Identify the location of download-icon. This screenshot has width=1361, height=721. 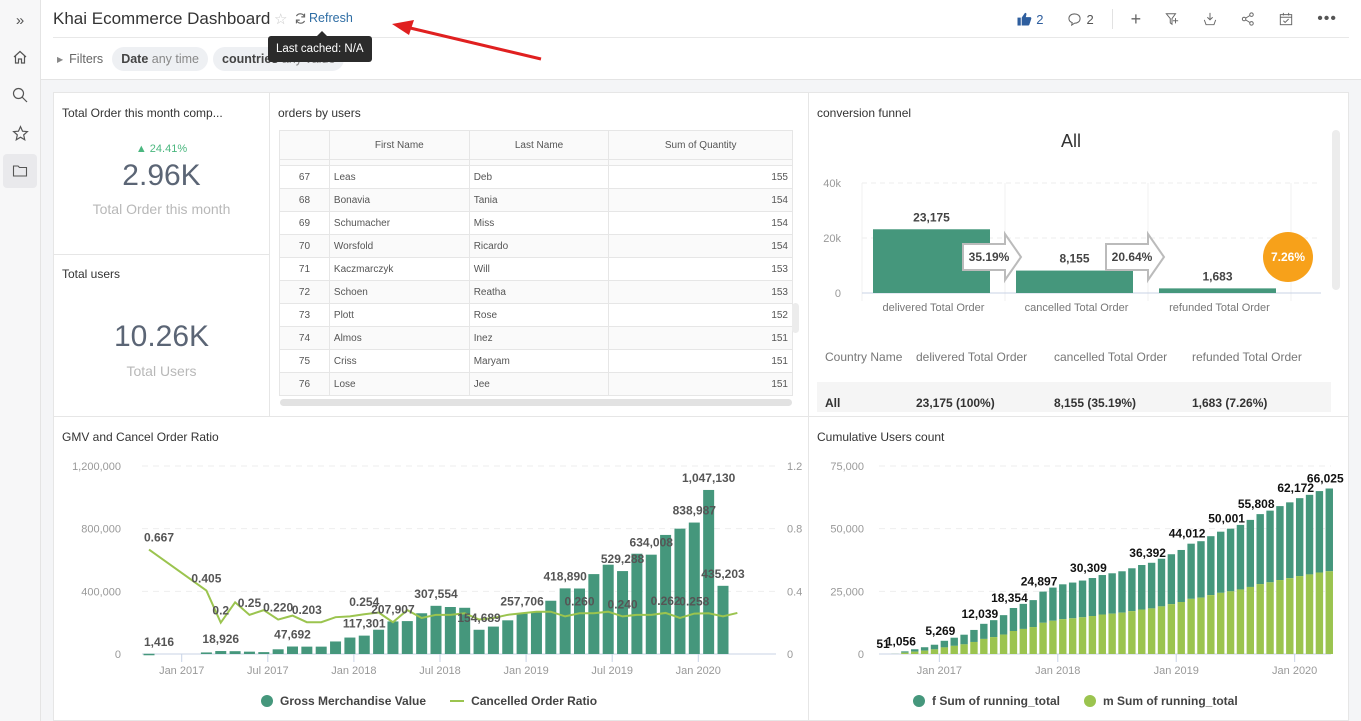
(1210, 19).